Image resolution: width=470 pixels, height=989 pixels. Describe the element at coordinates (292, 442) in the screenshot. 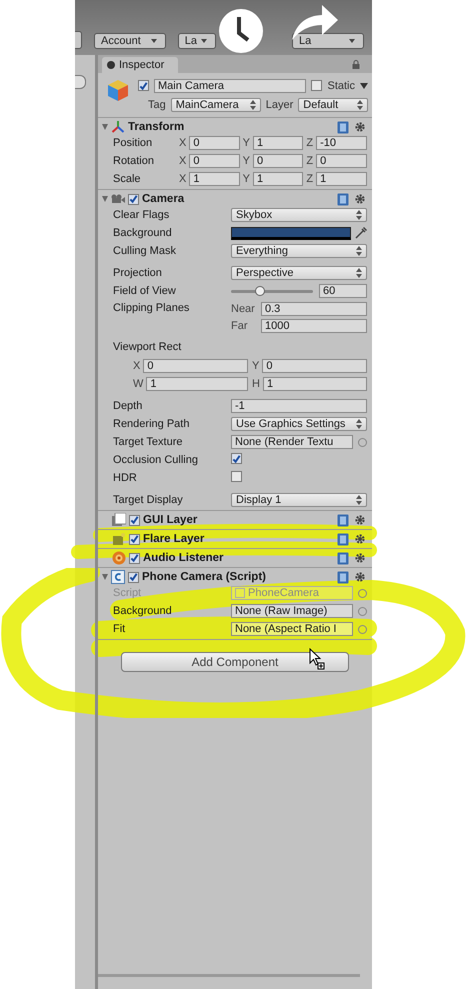

I see `object-field: None (Render Textu` at that location.